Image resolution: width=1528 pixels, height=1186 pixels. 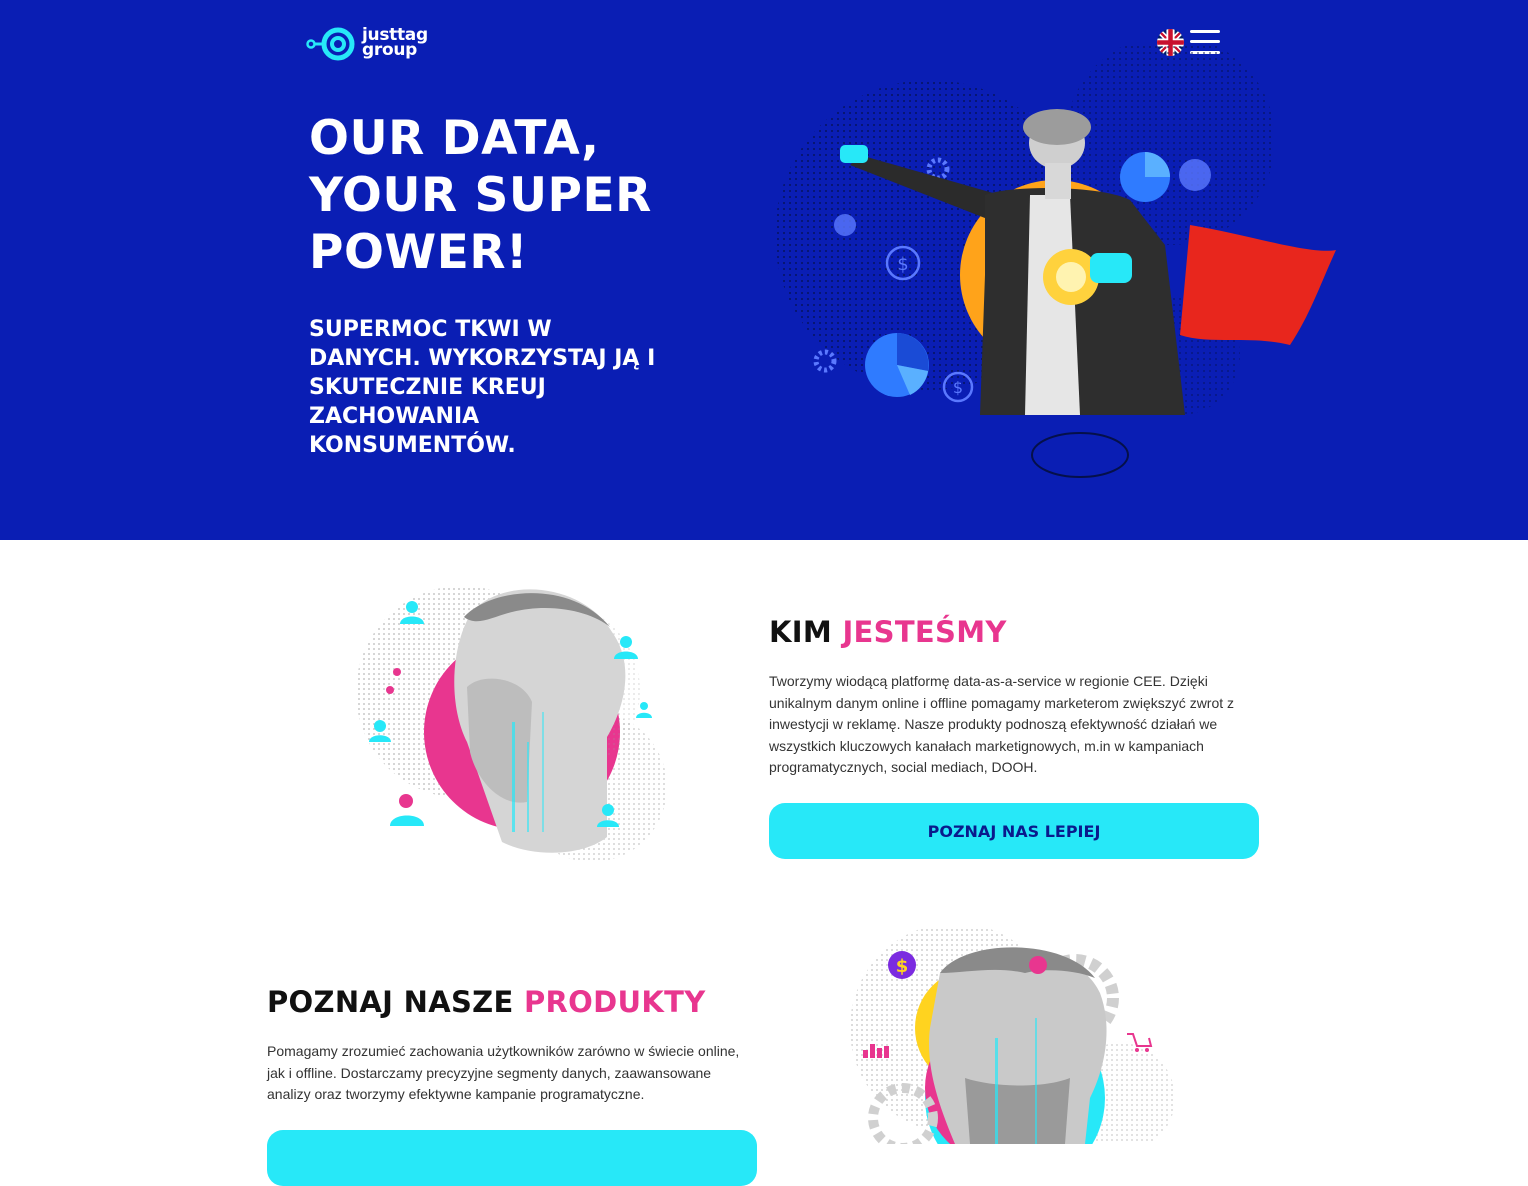 I want to click on logo: justtag group, so click(x=367, y=43).